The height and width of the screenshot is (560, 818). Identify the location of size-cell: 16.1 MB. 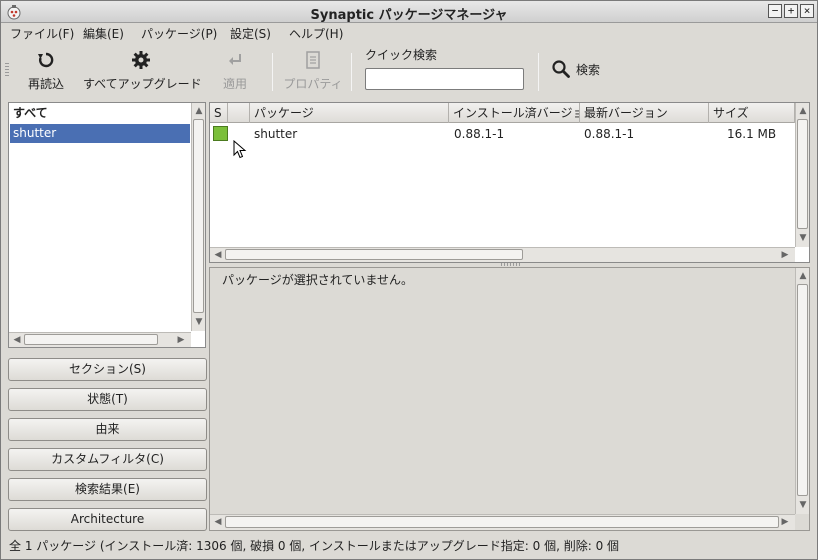
(752, 134).